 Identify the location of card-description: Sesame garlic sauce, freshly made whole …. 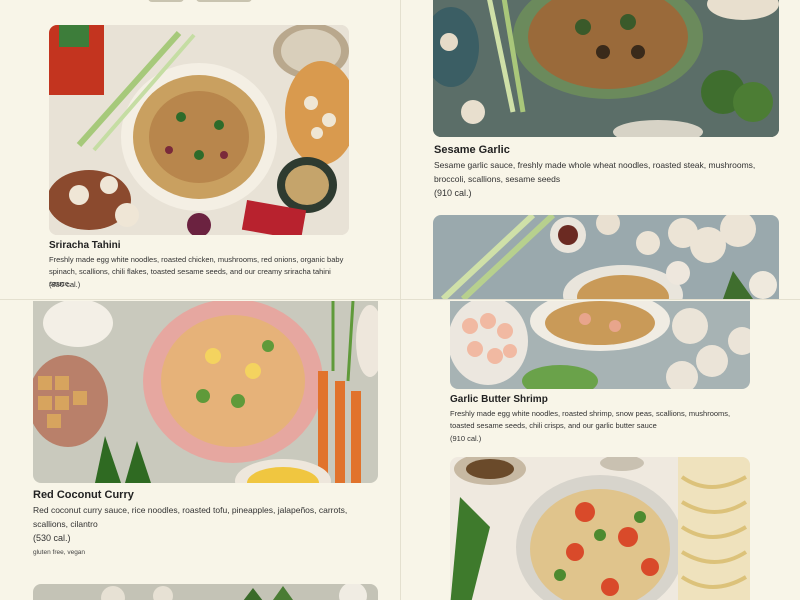
(595, 172).